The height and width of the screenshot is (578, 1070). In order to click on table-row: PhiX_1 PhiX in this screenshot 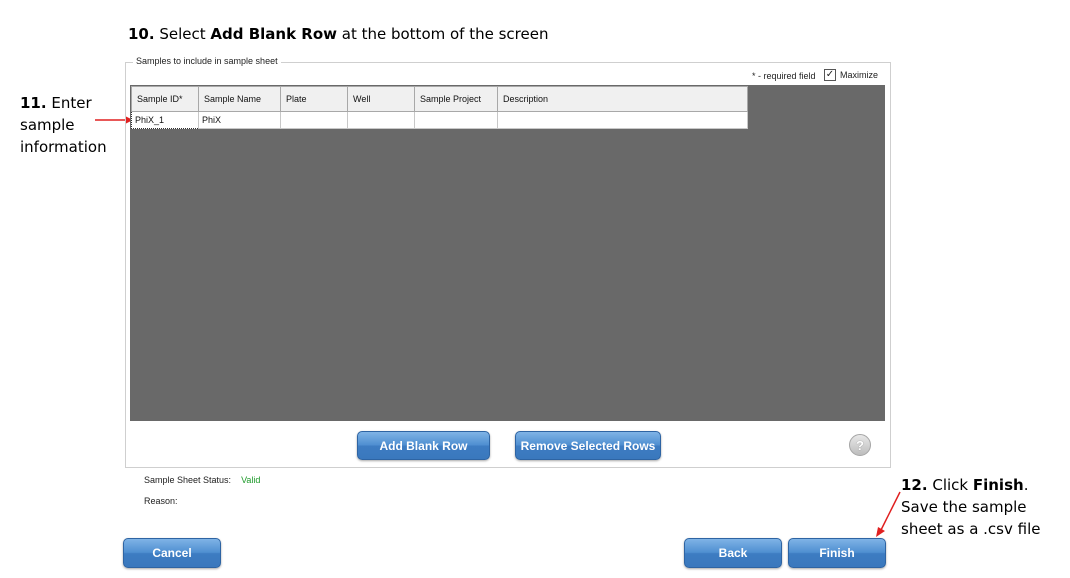, I will do `click(439, 120)`.